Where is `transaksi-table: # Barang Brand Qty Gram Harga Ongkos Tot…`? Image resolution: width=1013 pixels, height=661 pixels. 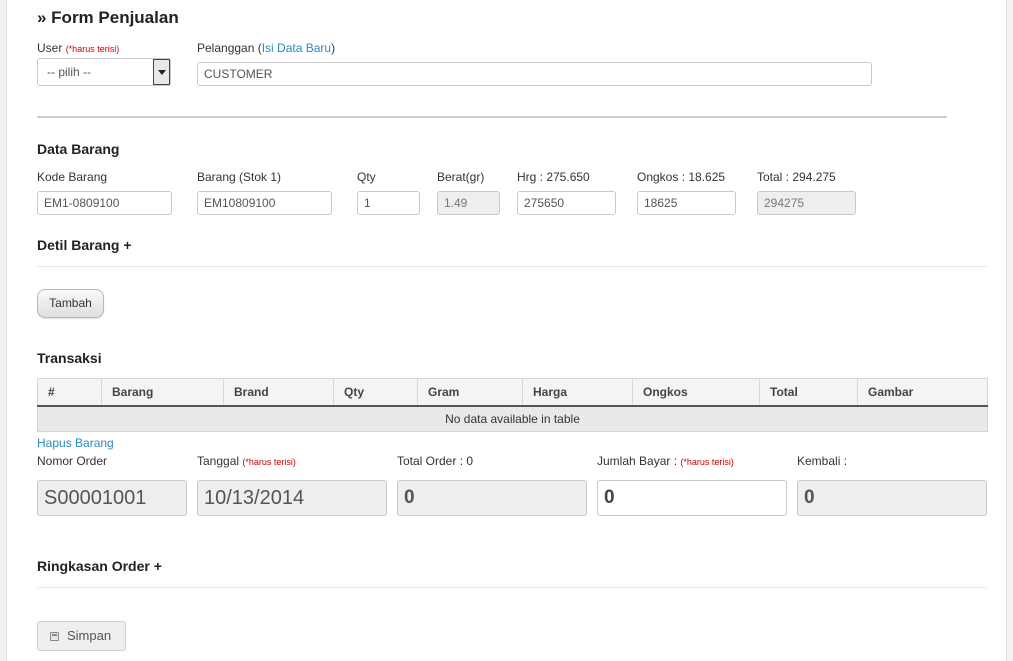
transaksi-table: # Barang Brand Qty Gram Harga Ongkos Tot… is located at coordinates (512, 405).